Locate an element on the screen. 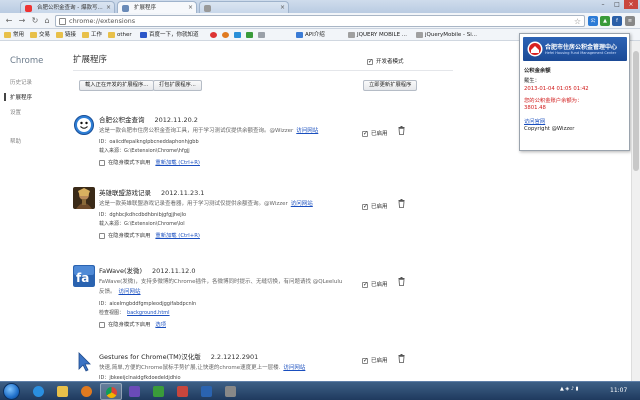 Image resolution: width=640 pixels, height=400 pixels. orange-circle-icon is located at coordinates (225, 35).